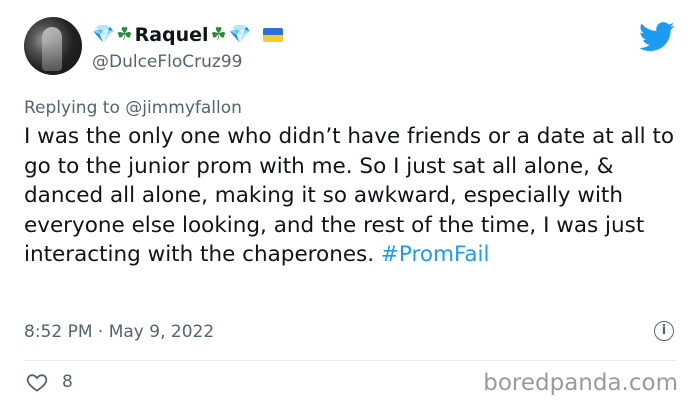 This screenshot has height=410, width=700. I want to click on display-name-row: 💎 ☘ Raquel ☘ 💎, so click(188, 35).